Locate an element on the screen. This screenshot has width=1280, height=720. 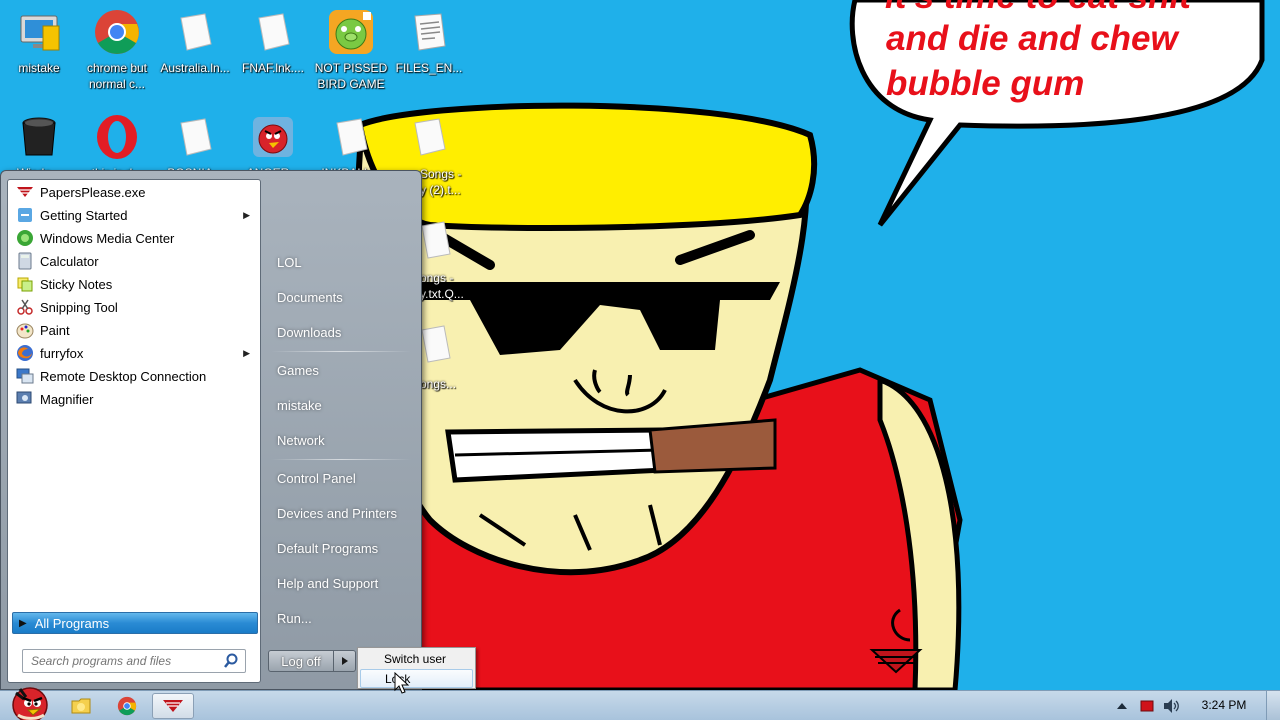
desktop-icon-mistake: mistake is located at coordinates (39, 50).